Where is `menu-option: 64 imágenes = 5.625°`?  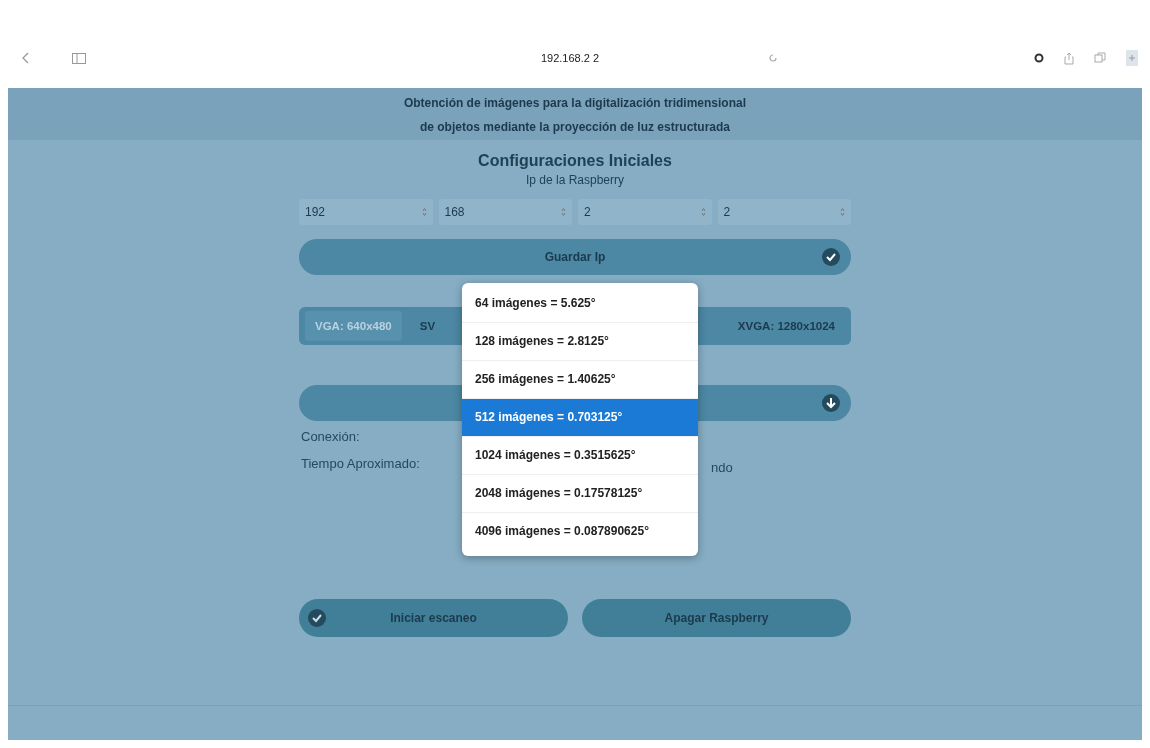 menu-option: 64 imágenes = 5.625° is located at coordinates (580, 304).